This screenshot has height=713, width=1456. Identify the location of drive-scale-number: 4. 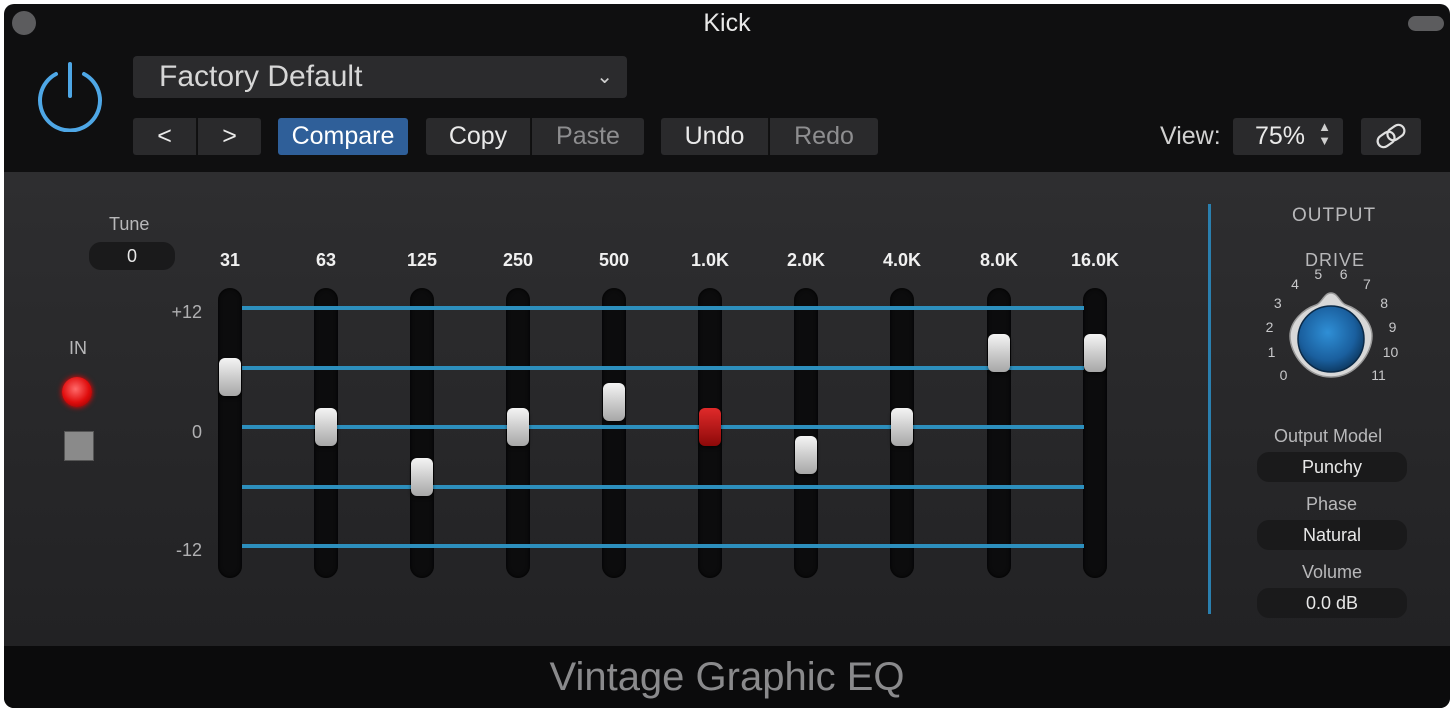
(1295, 284).